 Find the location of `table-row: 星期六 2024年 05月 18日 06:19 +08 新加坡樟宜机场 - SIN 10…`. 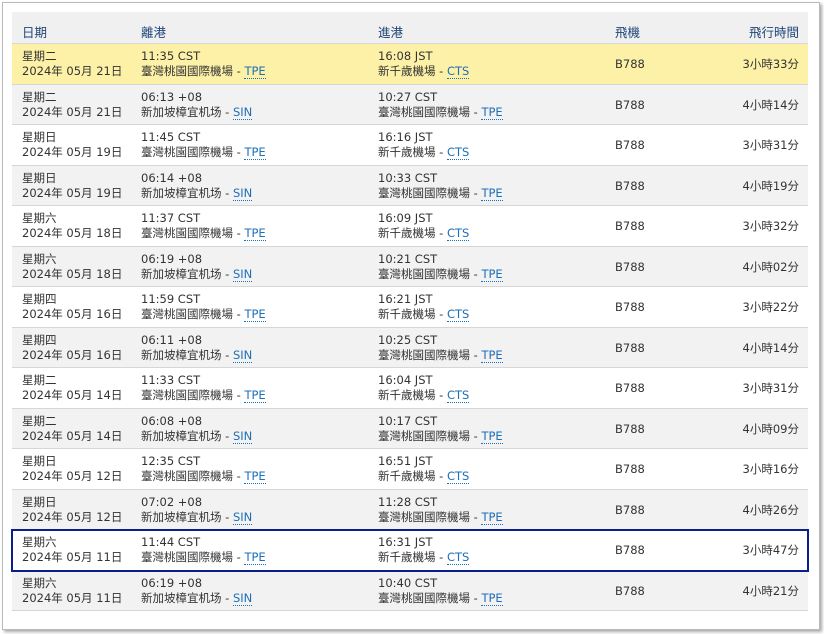

table-row: 星期六 2024年 05月 18日 06:19 +08 新加坡樟宜机场 - SIN 10… is located at coordinates (410, 266).